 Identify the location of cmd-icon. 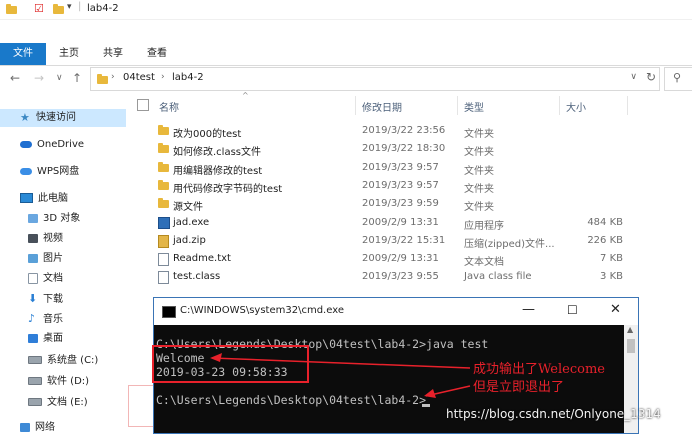
(169, 312).